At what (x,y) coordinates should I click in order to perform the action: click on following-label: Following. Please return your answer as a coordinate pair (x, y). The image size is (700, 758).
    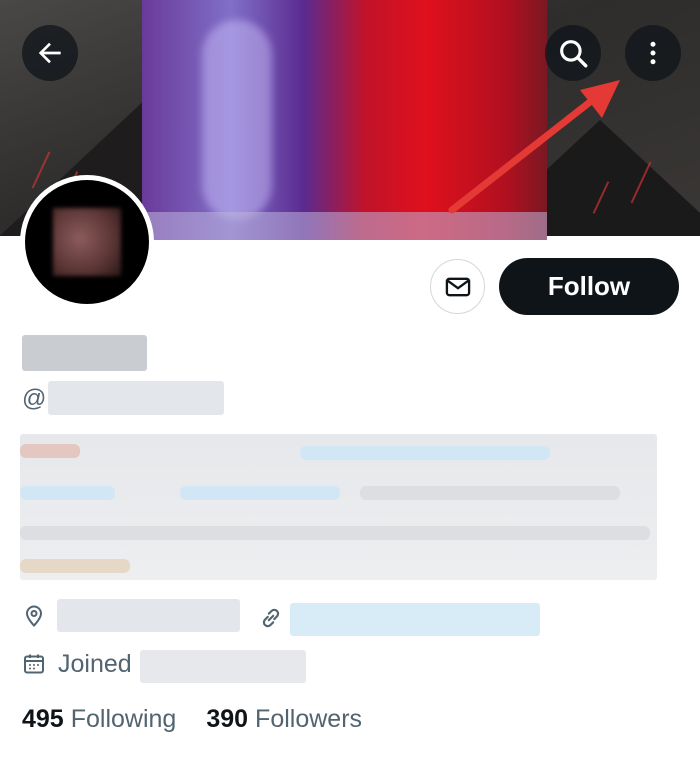
    Looking at the image, I should click on (123, 719).